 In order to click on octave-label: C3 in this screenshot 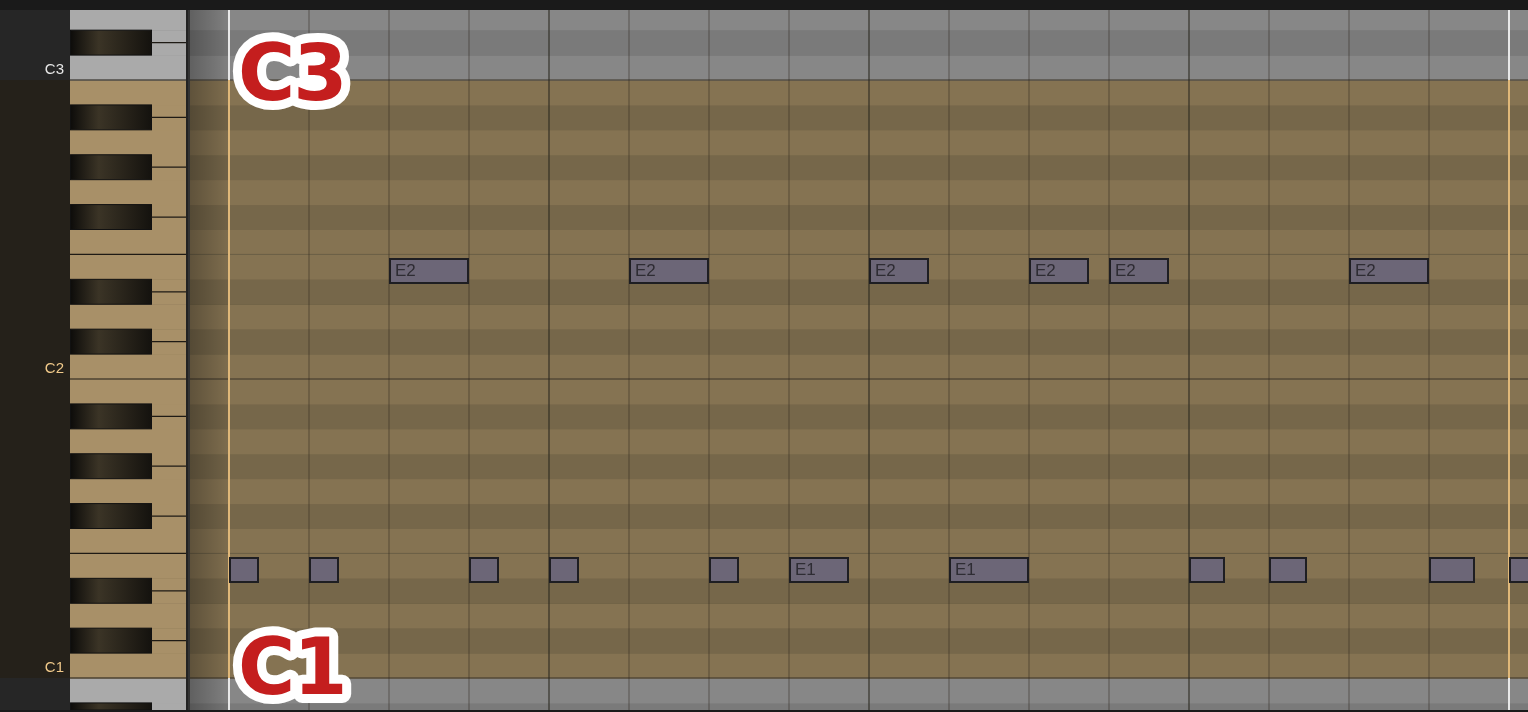, I will do `click(54, 68)`.